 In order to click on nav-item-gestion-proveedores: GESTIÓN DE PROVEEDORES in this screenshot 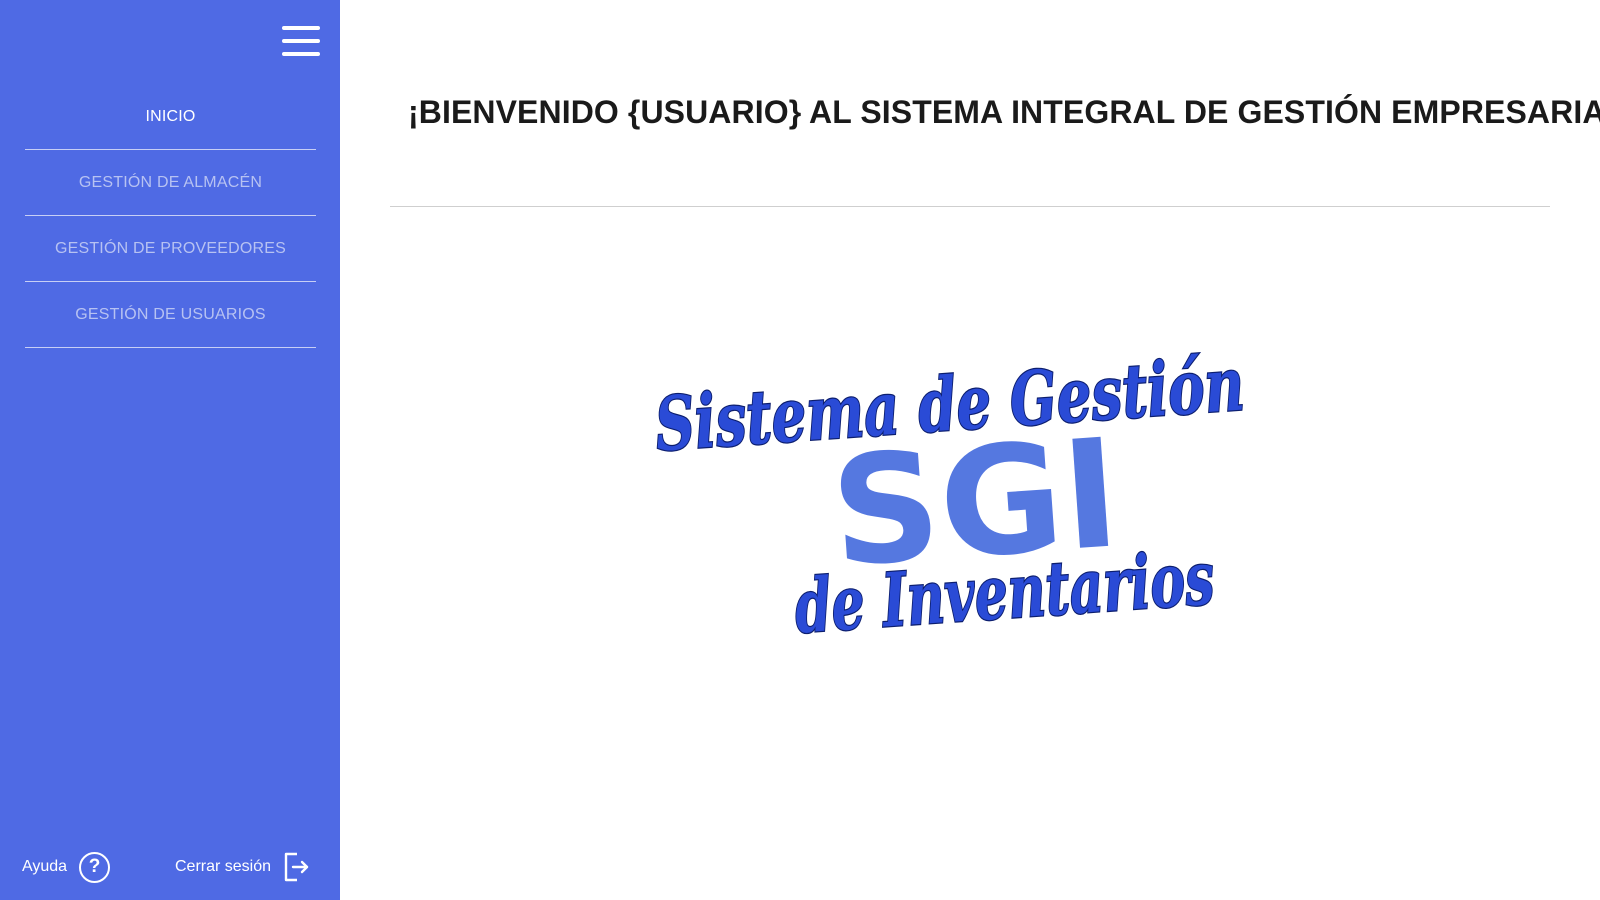, I will do `click(170, 249)`.